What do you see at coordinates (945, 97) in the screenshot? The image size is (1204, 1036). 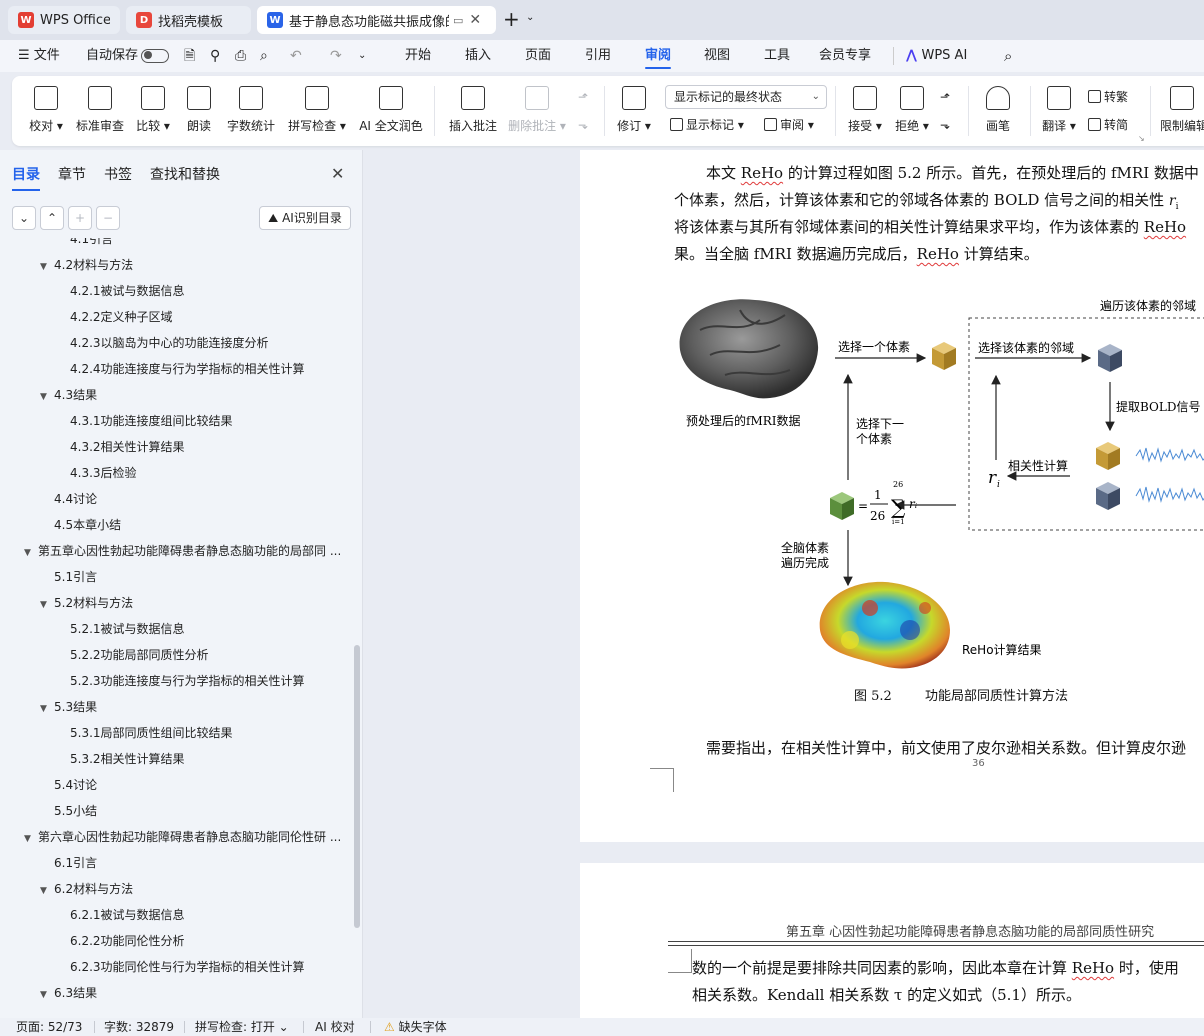 I see `previous-change-icon: ⬏` at bounding box center [945, 97].